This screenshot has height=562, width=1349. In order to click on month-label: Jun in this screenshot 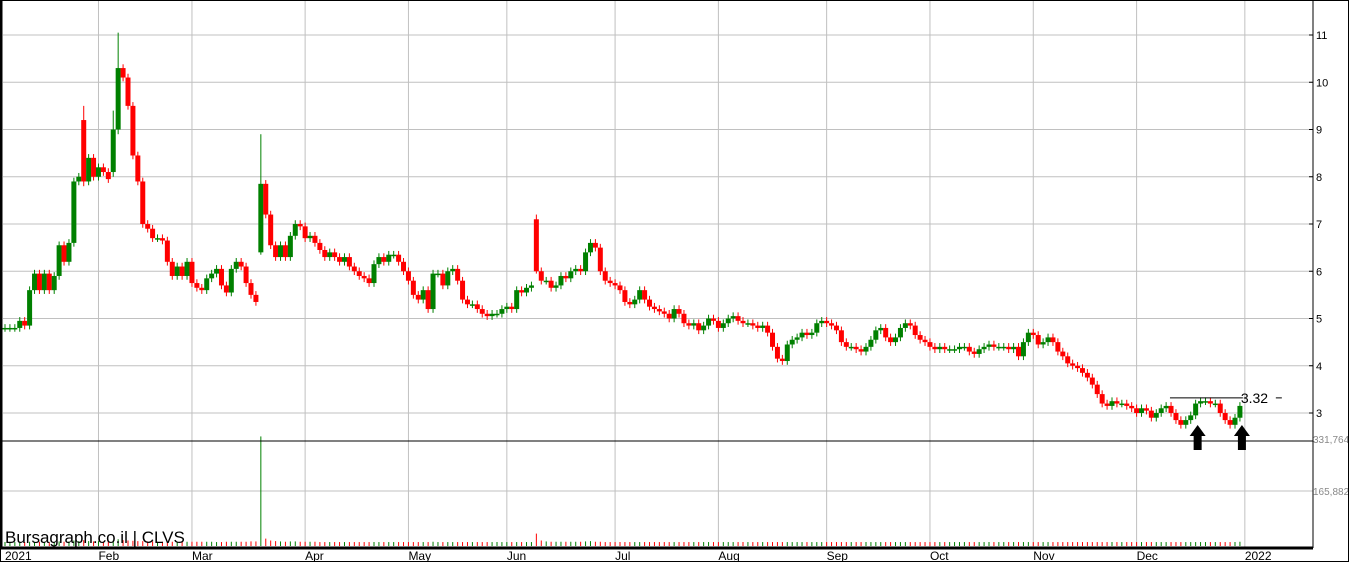, I will do `click(516, 555)`.